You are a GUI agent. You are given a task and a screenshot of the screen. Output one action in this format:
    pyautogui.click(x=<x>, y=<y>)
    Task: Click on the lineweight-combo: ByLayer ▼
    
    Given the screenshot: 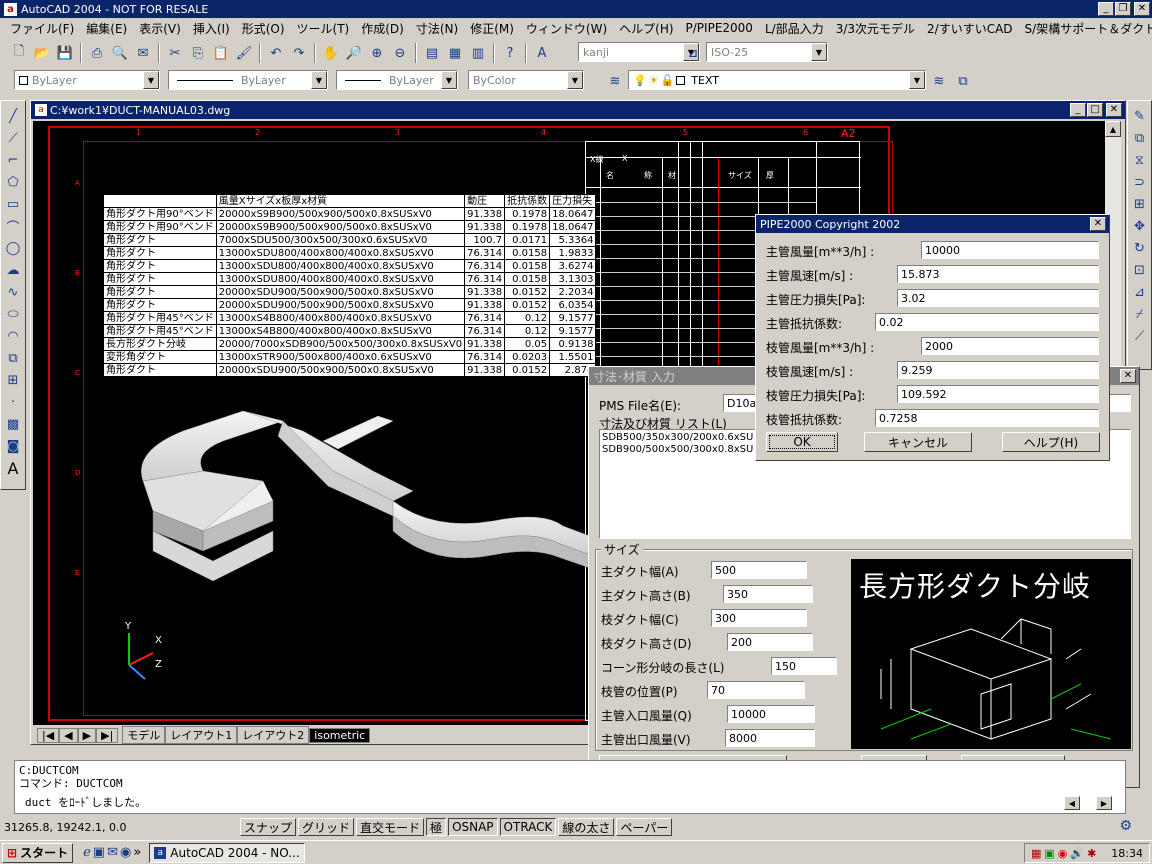 What is the action you would take?
    pyautogui.click(x=397, y=80)
    